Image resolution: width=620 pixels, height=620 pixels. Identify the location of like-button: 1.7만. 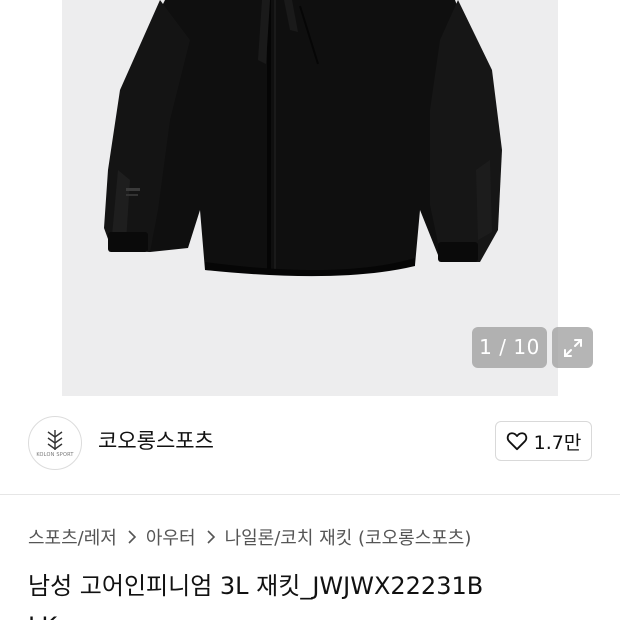
(543, 441).